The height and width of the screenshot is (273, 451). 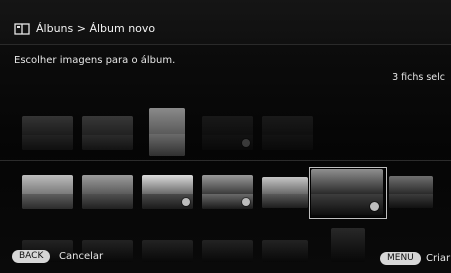 I want to click on cancel-label: Cancelar, so click(x=81, y=256).